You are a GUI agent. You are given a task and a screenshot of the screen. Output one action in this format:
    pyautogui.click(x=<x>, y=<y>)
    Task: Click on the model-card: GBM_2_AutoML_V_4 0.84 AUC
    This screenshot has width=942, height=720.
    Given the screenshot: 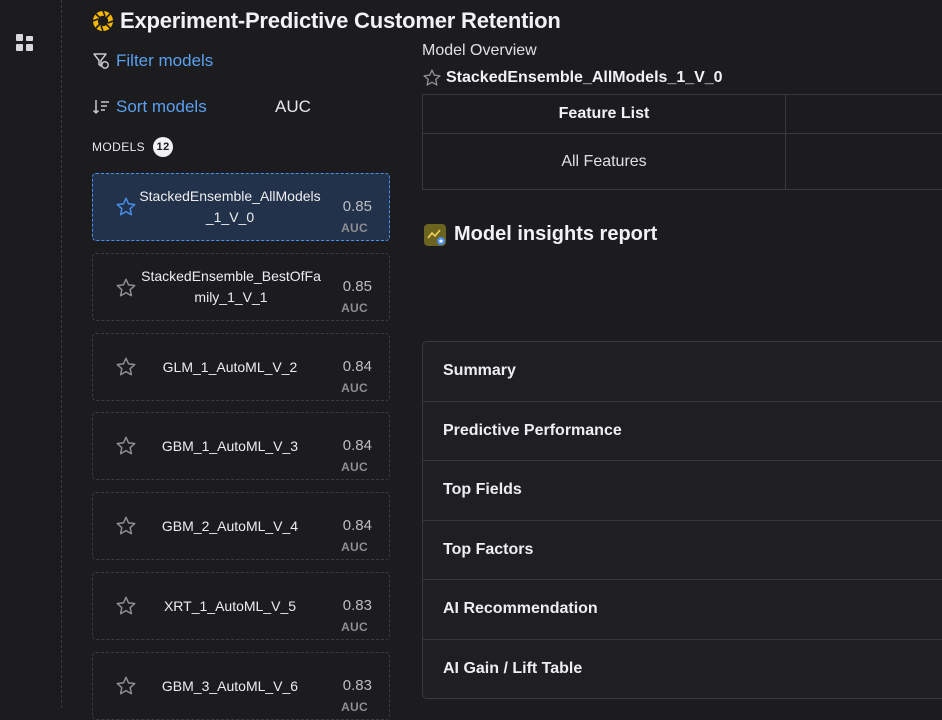 What is the action you would take?
    pyautogui.click(x=241, y=526)
    